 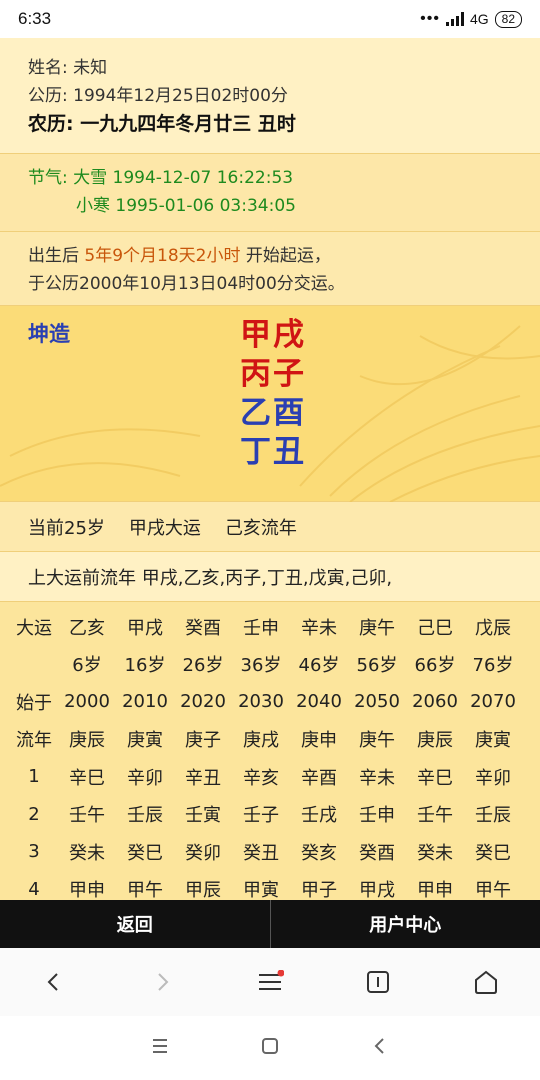 I want to click on table-cell: 2020, so click(x=203, y=702).